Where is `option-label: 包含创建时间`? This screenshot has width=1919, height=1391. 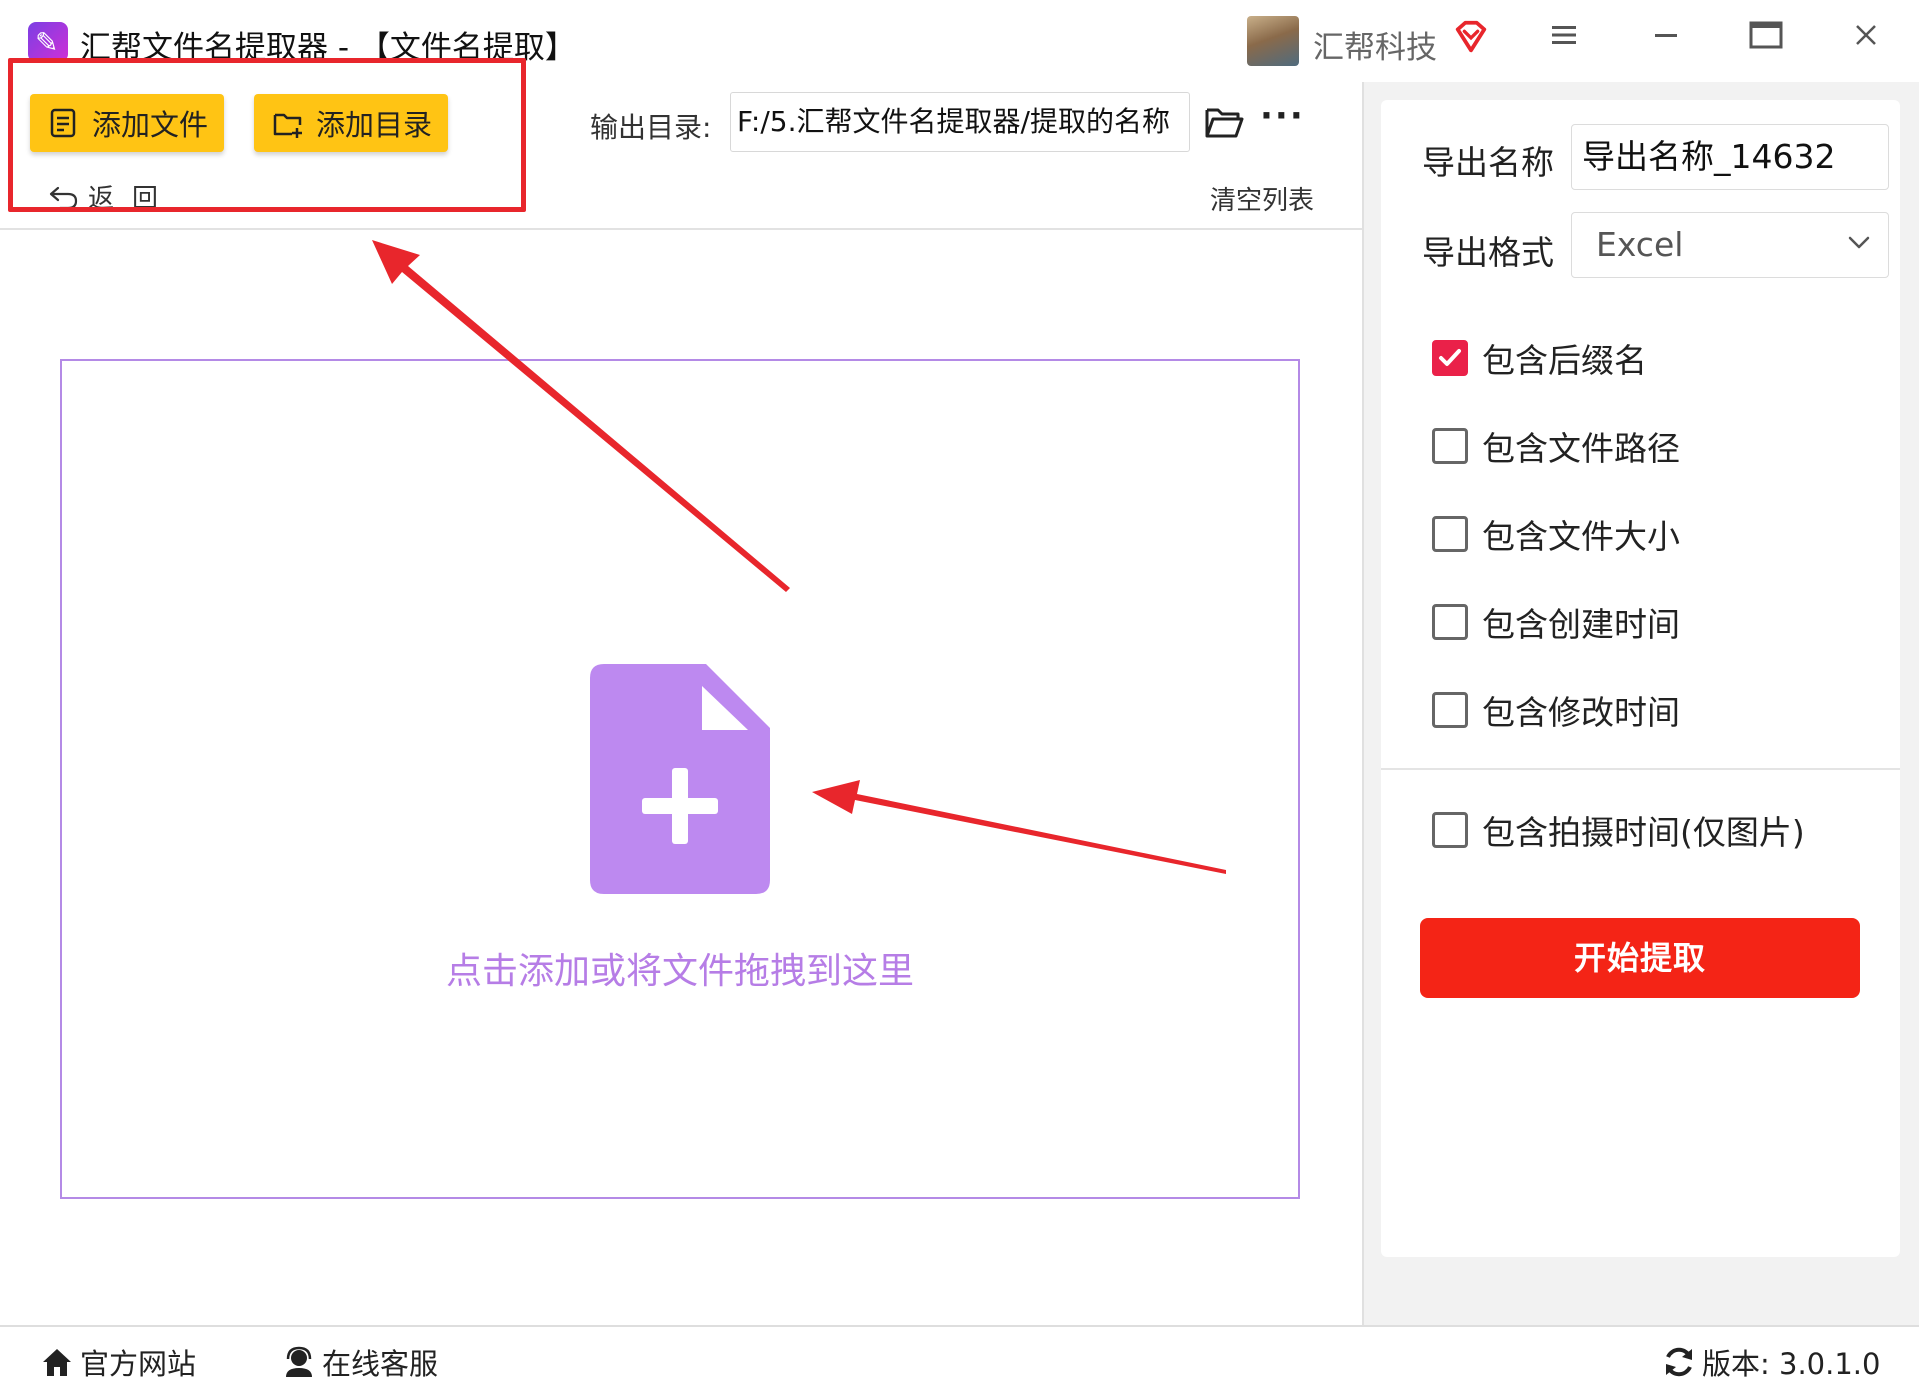
option-label: 包含创建时间 is located at coordinates (1581, 624).